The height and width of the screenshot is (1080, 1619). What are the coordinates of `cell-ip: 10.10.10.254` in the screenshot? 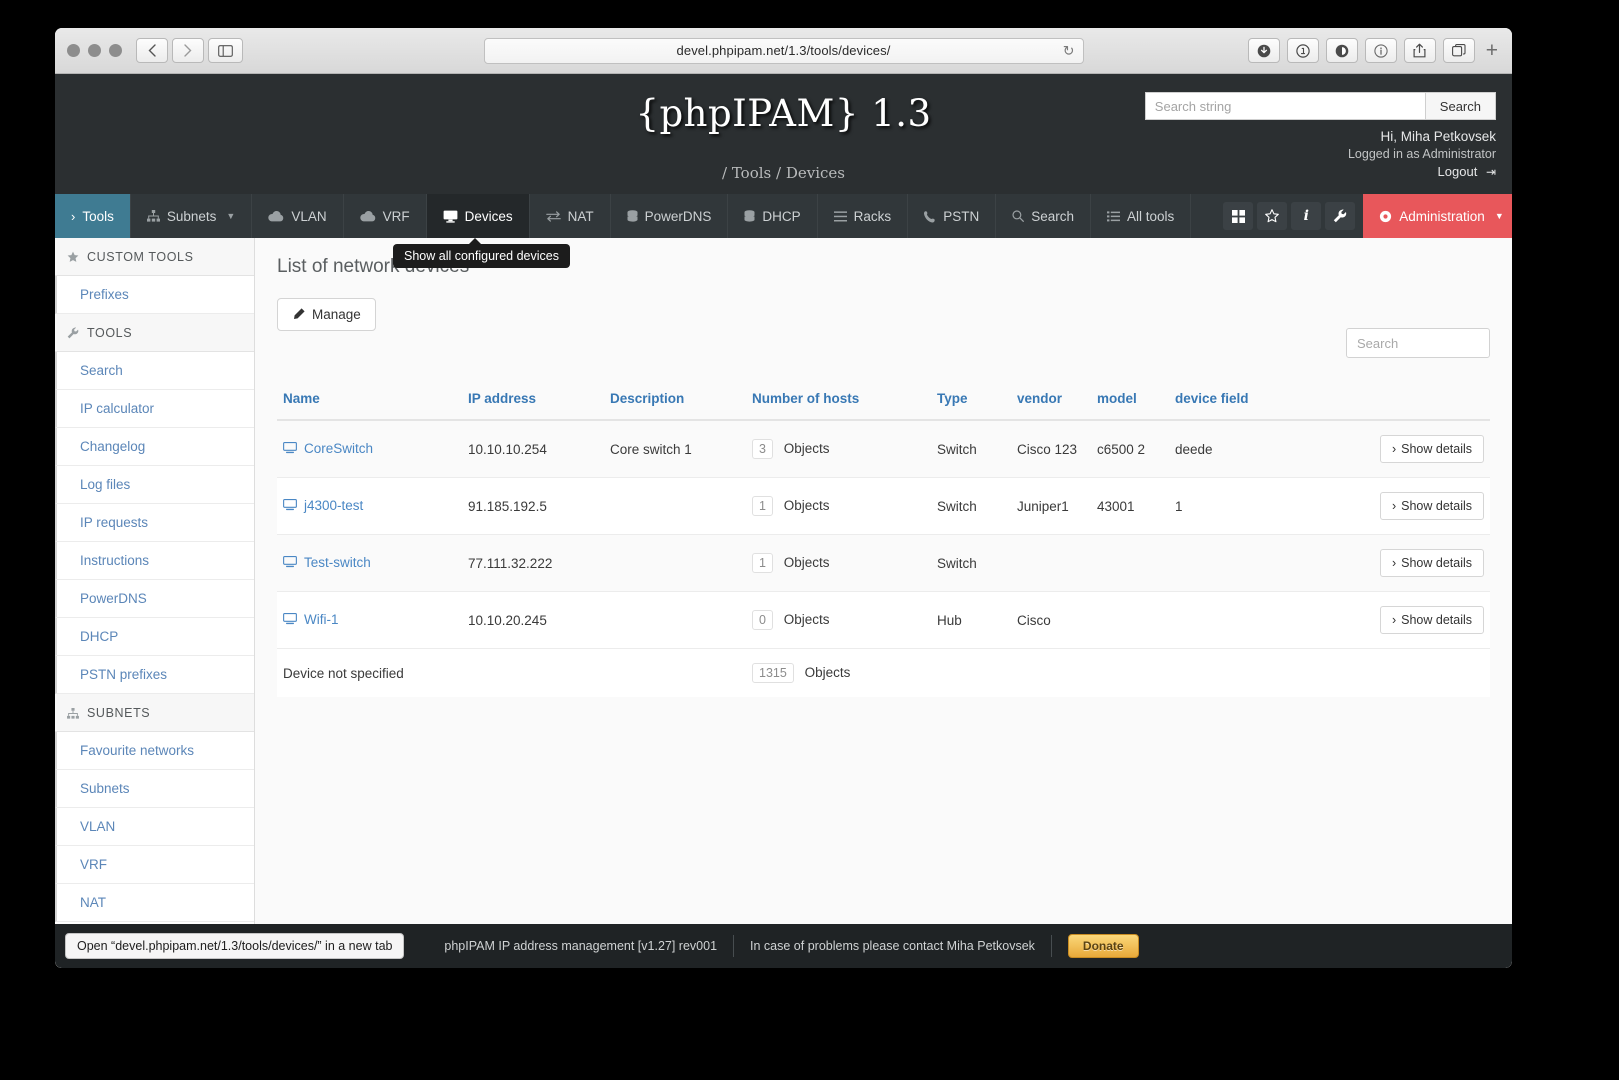 It's located at (533, 449).